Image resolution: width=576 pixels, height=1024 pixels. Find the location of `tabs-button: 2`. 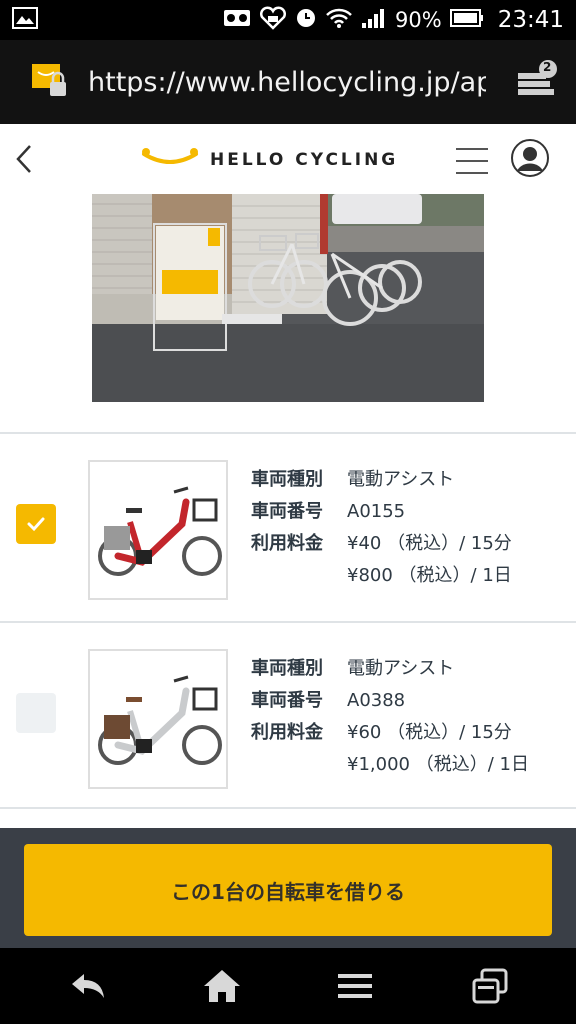

tabs-button: 2 is located at coordinates (537, 82).